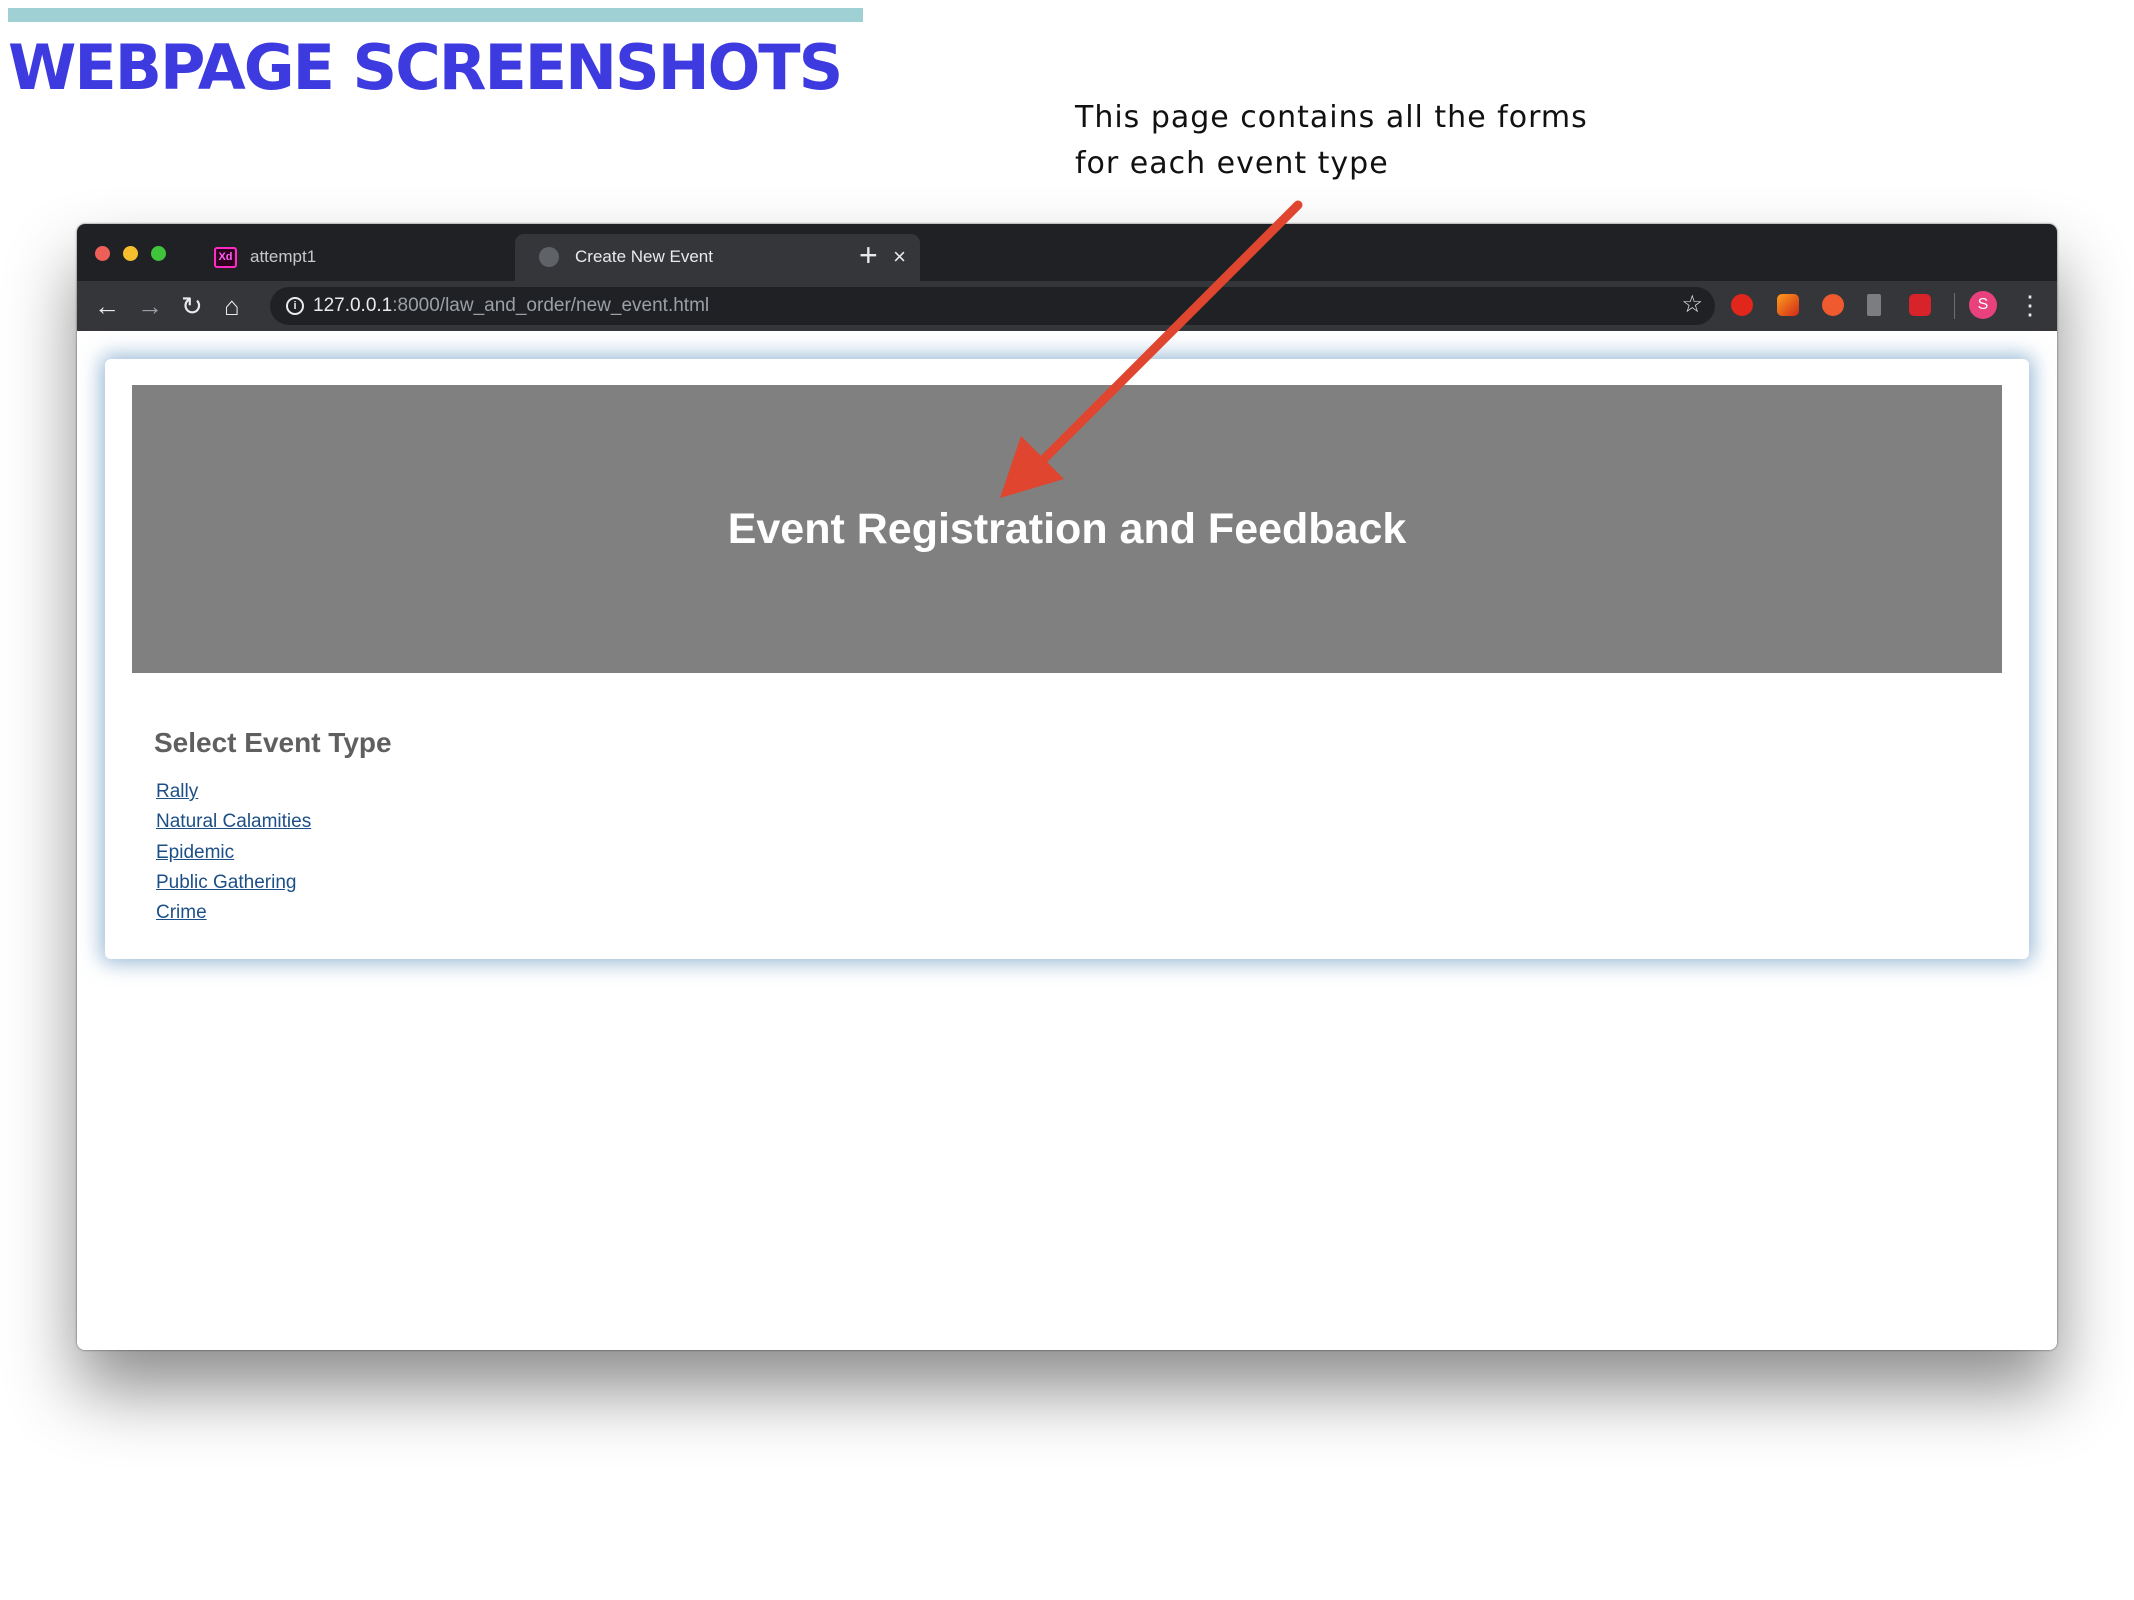 This screenshot has height=1600, width=2134. I want to click on event-link-crime: Crime, so click(181, 912).